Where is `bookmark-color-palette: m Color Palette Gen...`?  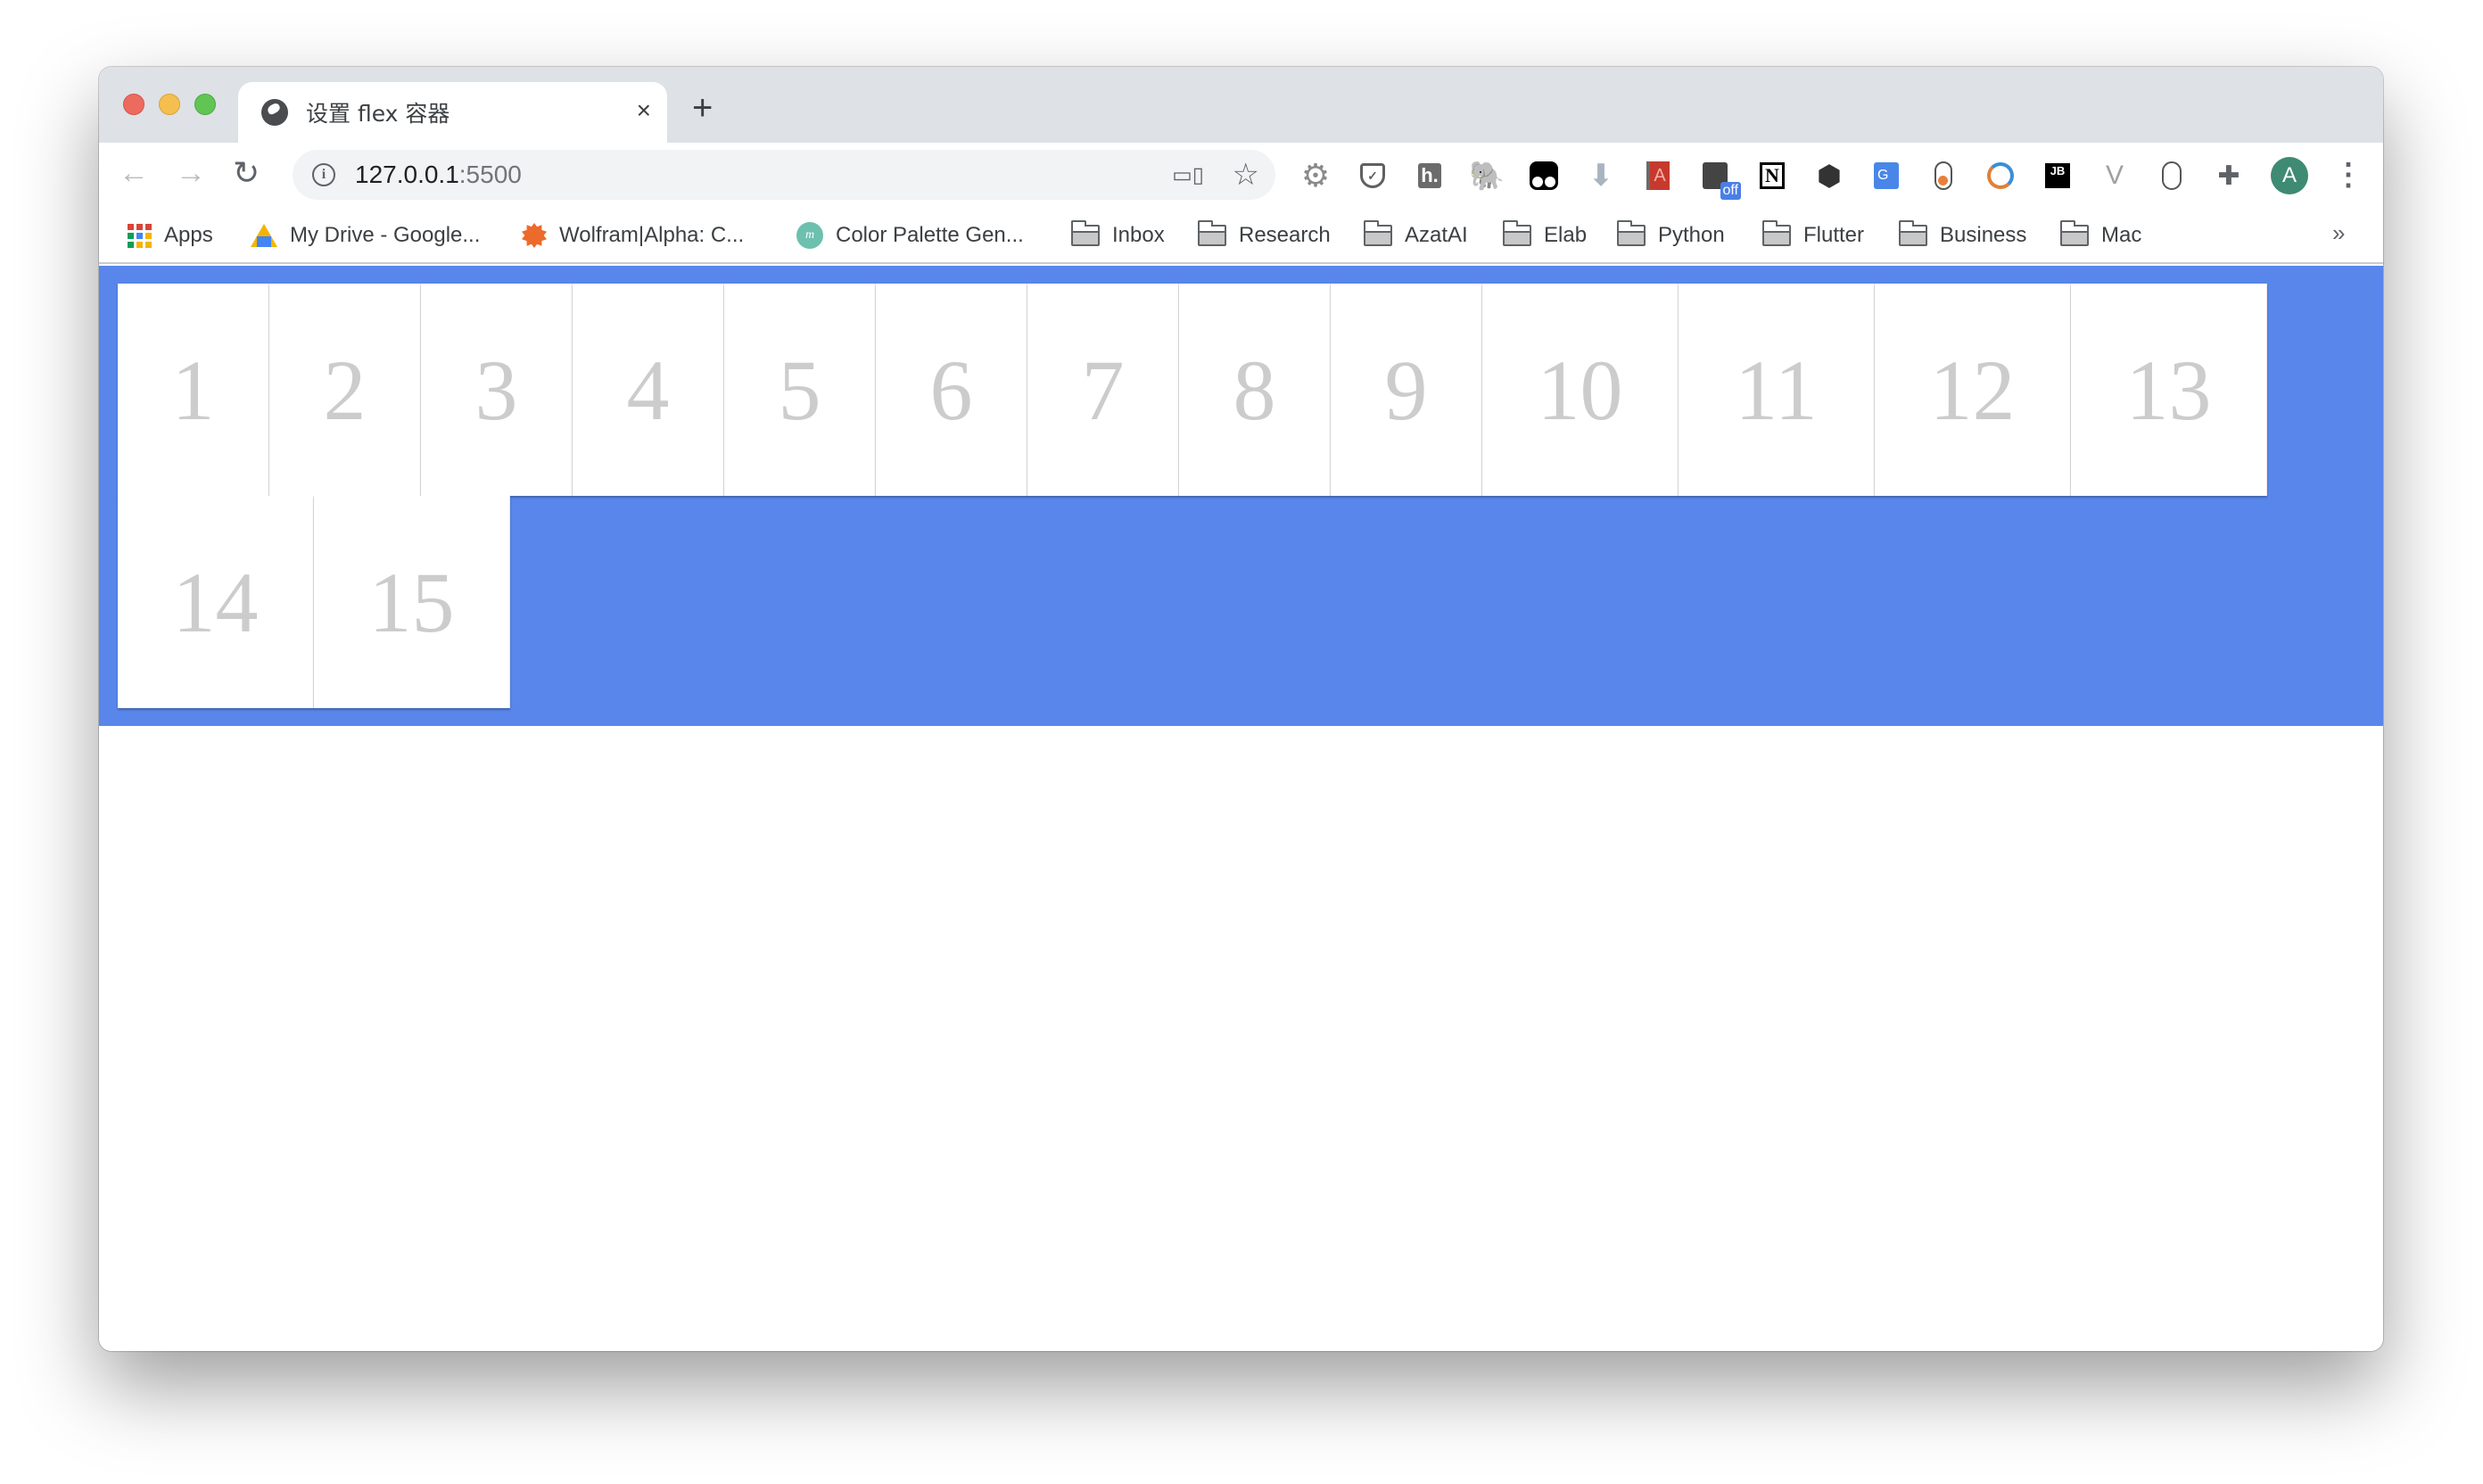
bookmark-color-palette: m Color Palette Gen... is located at coordinates (910, 235).